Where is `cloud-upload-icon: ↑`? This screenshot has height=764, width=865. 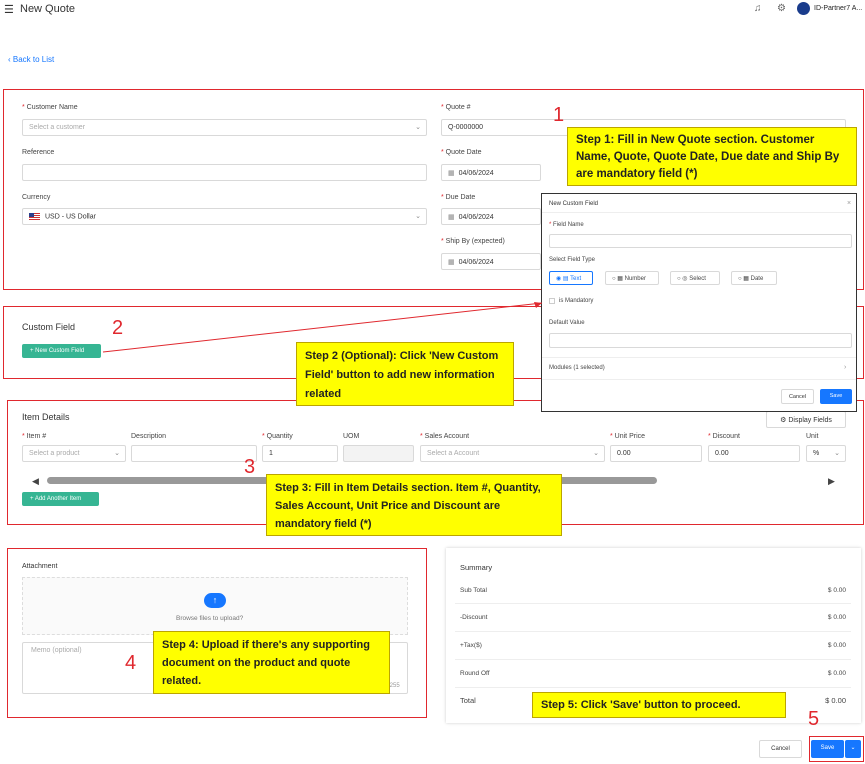
cloud-upload-icon: ↑ is located at coordinates (215, 600).